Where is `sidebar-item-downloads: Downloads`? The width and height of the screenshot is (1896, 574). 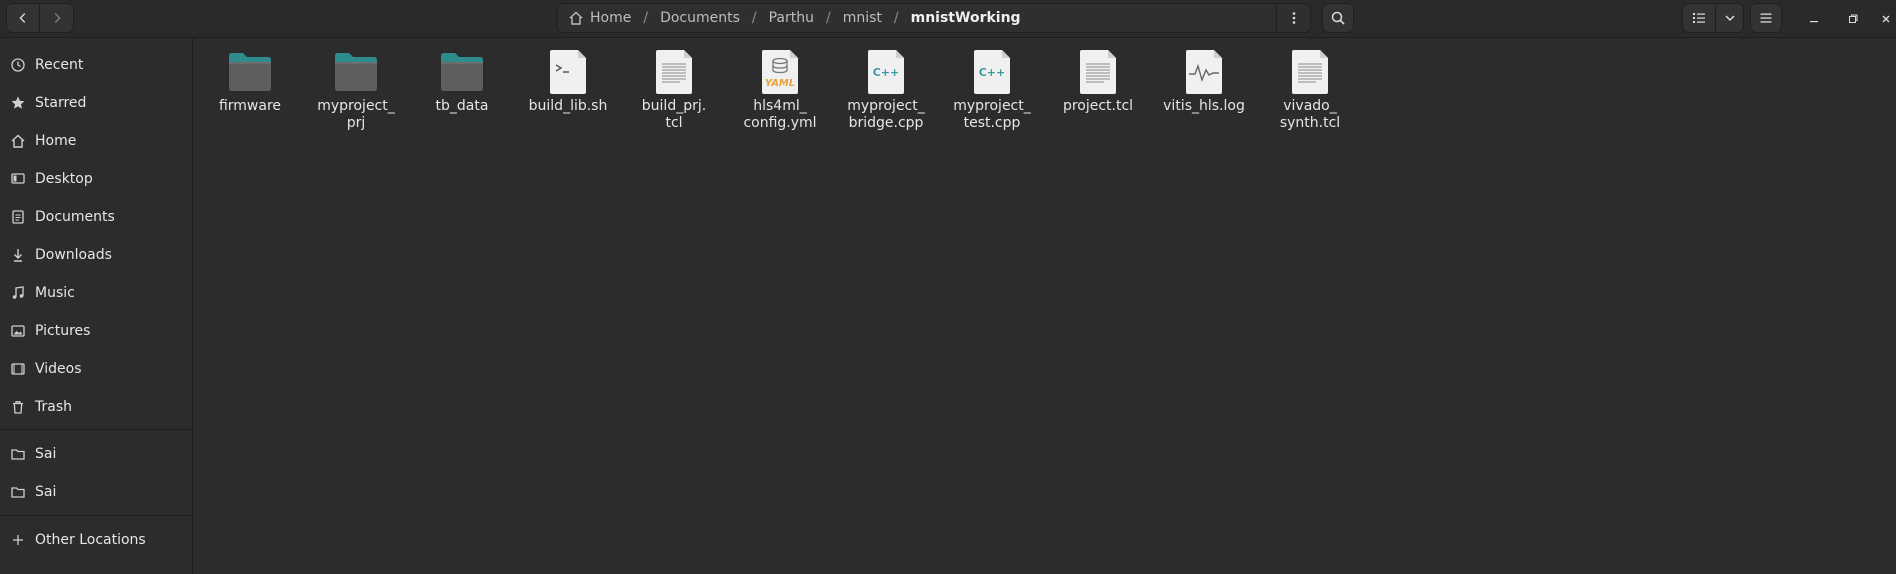
sidebar-item-downloads: Downloads is located at coordinates (96, 255).